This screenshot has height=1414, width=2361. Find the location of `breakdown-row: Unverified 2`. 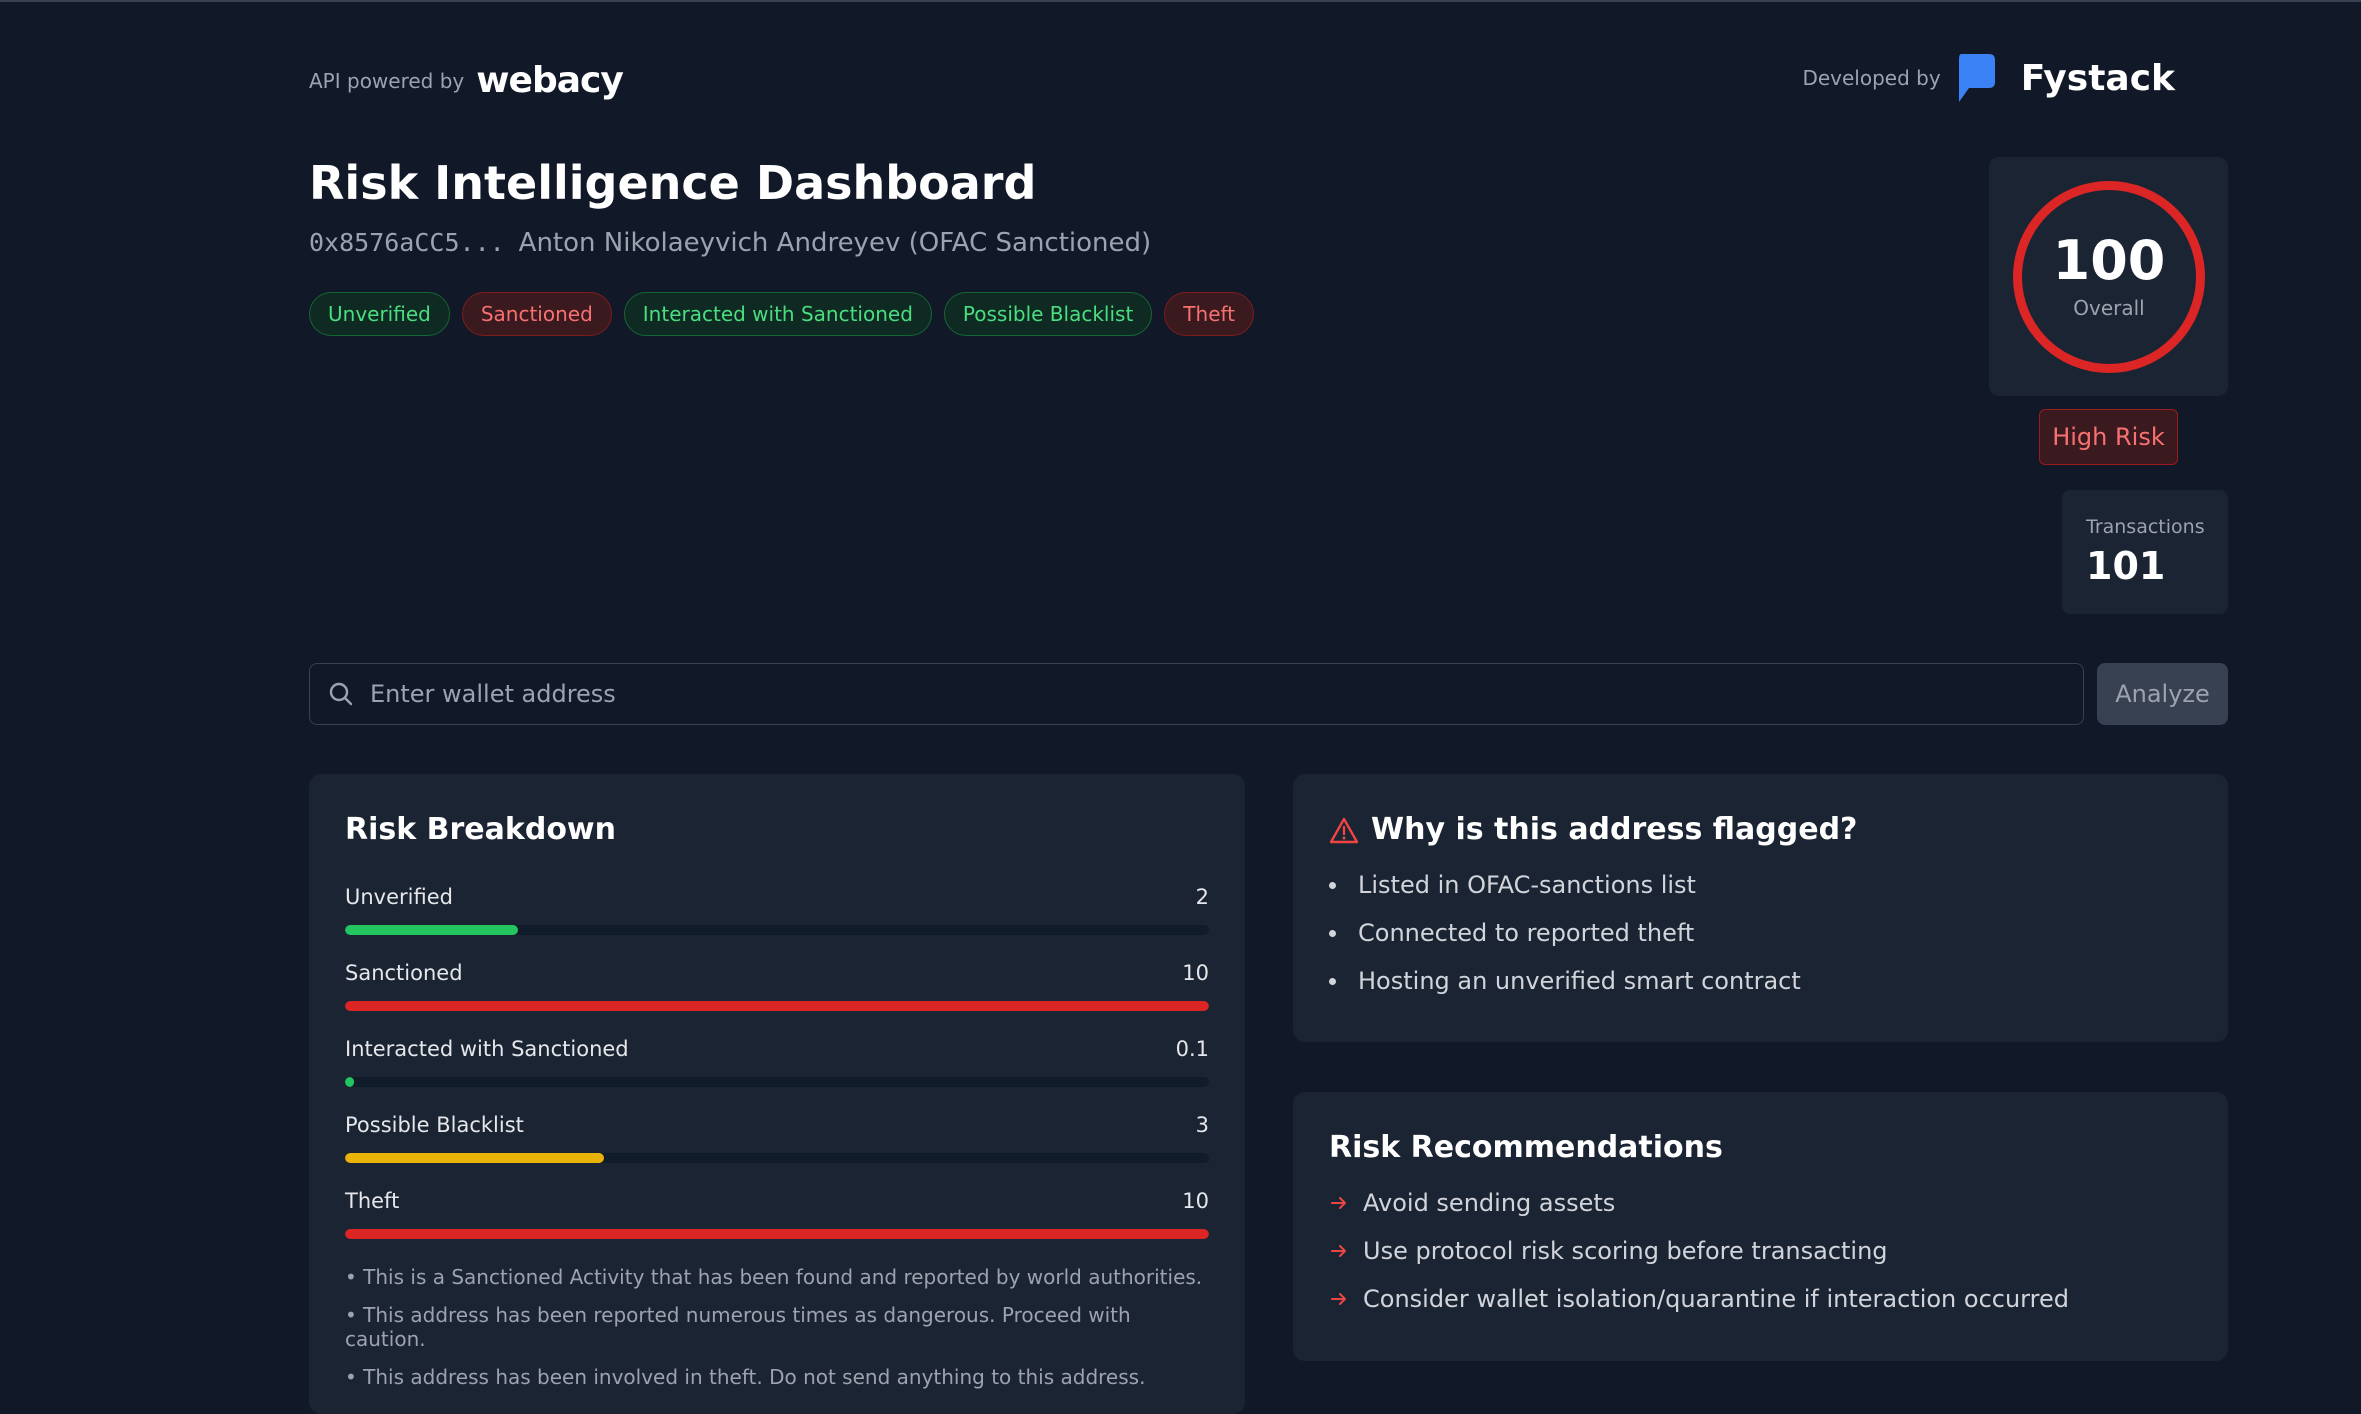

breakdown-row: Unverified 2 is located at coordinates (777, 910).